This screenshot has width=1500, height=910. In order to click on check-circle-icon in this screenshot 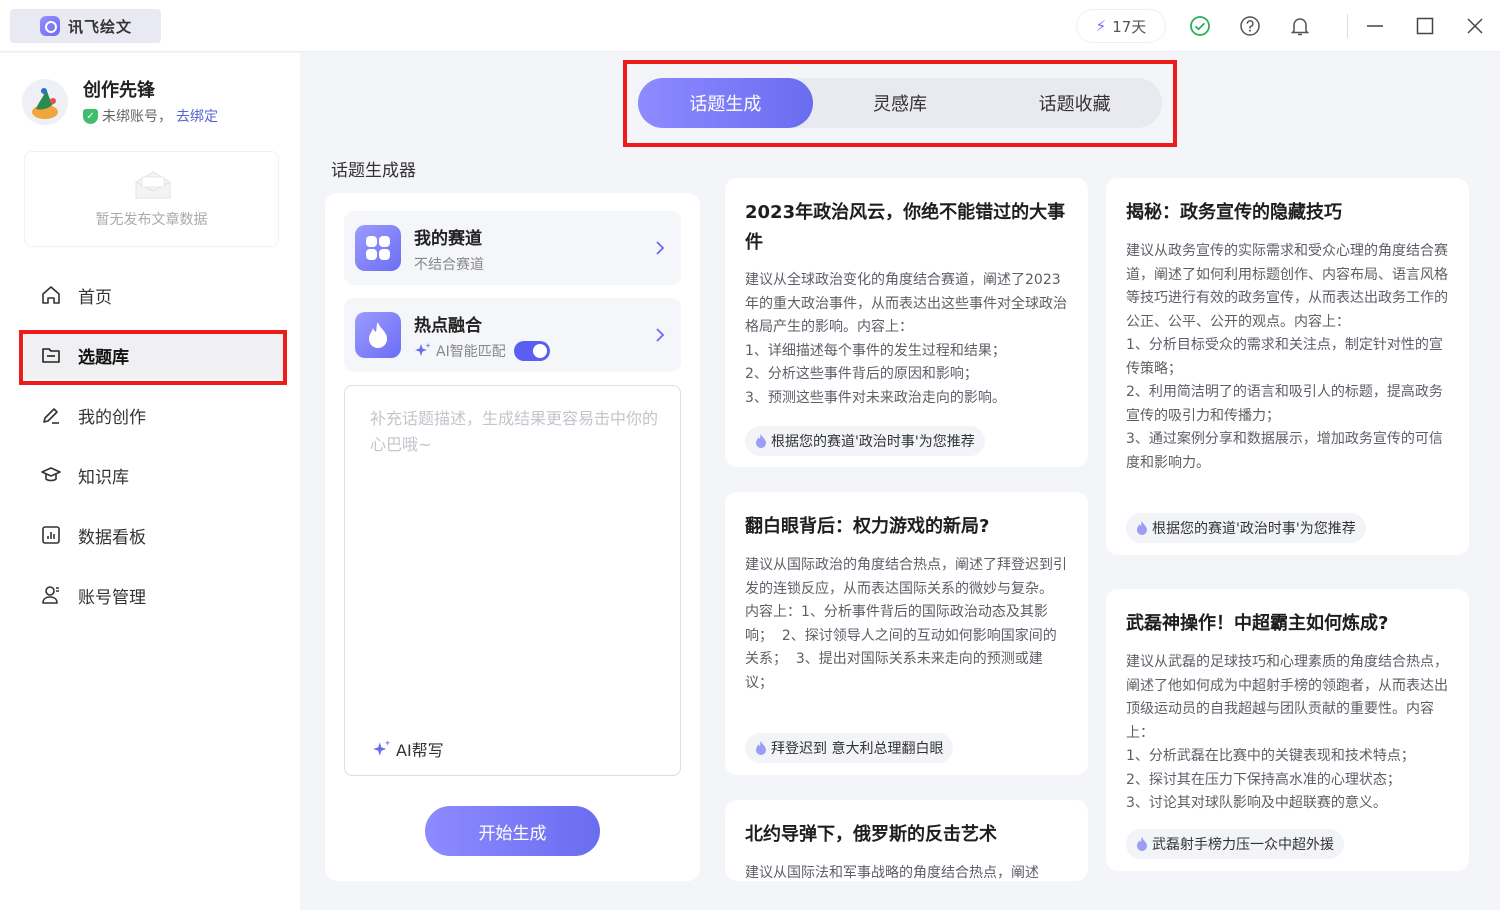, I will do `click(1200, 26)`.